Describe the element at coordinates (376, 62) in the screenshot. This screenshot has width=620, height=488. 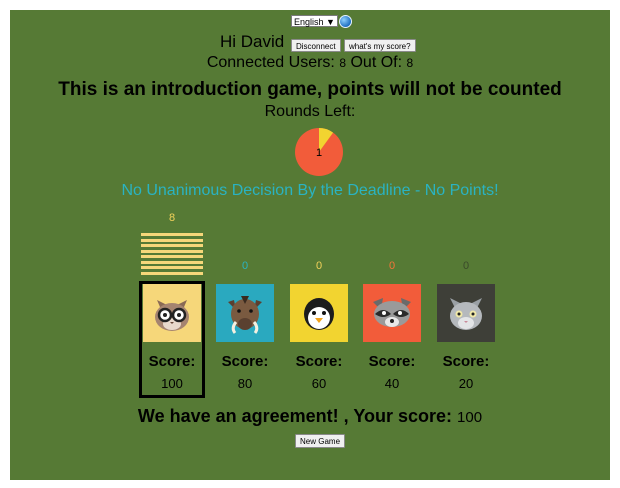
I see `out-of-prefix: Out Of:` at that location.